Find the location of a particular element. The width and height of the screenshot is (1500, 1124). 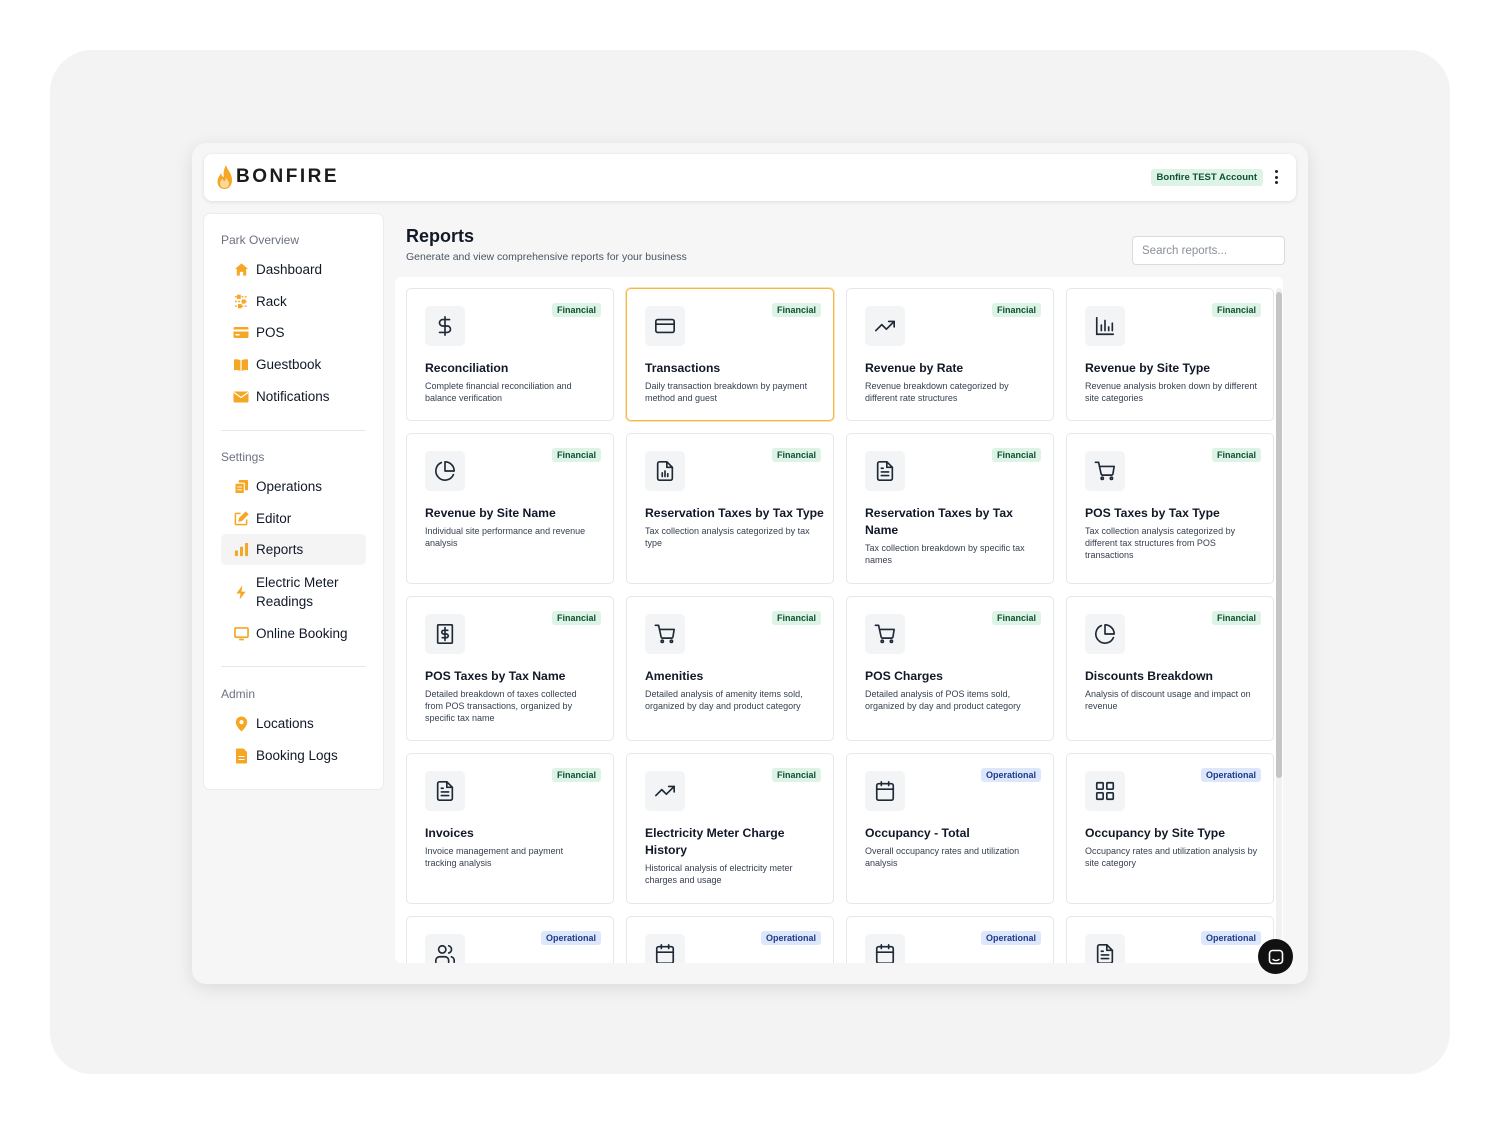

report-card-operational-calendar: Operational is located at coordinates (730, 939).